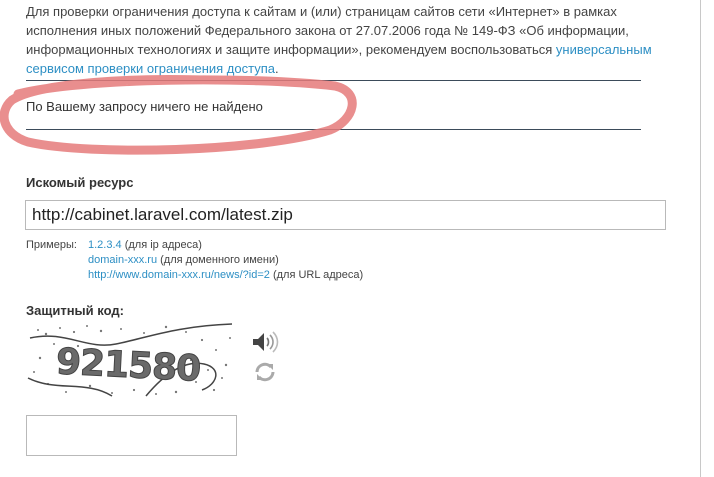 This screenshot has height=477, width=714. Describe the element at coordinates (144, 106) in the screenshot. I see `search-result-message: По Вашему запросу ничего не найдено` at that location.